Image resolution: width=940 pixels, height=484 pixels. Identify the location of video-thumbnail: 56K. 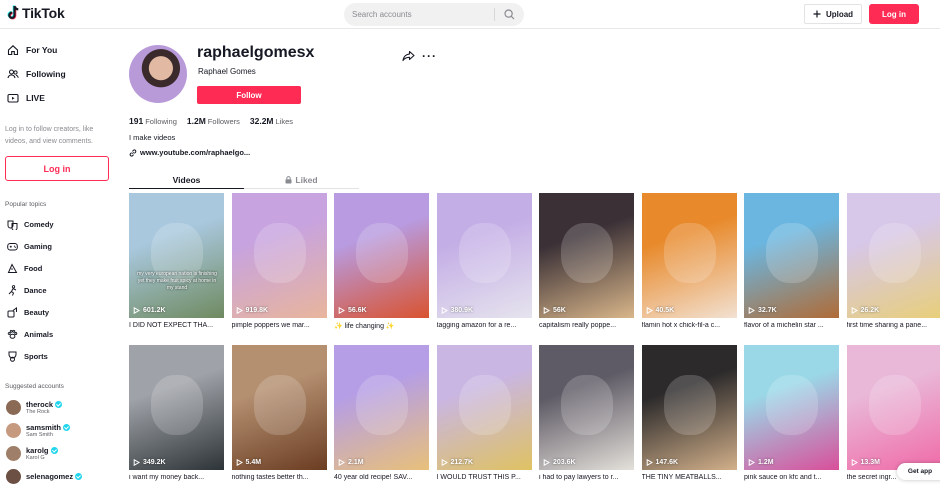
(586, 255).